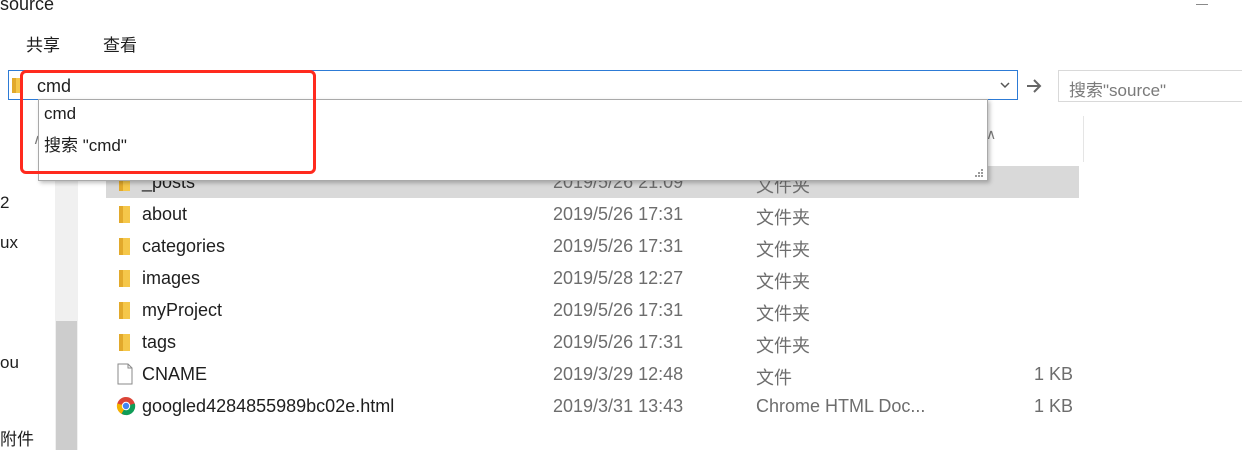  I want to click on resize-grip-icon, so click(978, 172).